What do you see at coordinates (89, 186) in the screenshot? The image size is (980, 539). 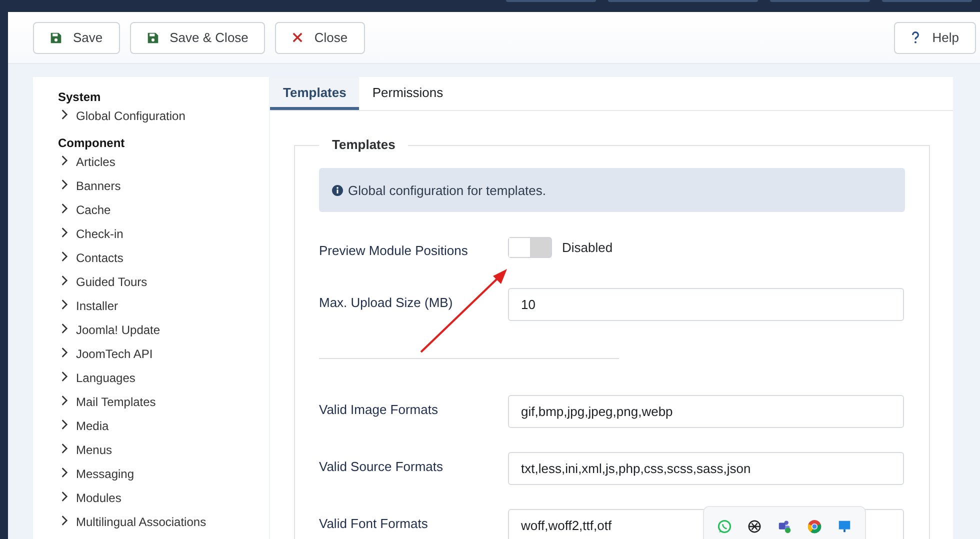 I see `sidebar-item: Banners` at bounding box center [89, 186].